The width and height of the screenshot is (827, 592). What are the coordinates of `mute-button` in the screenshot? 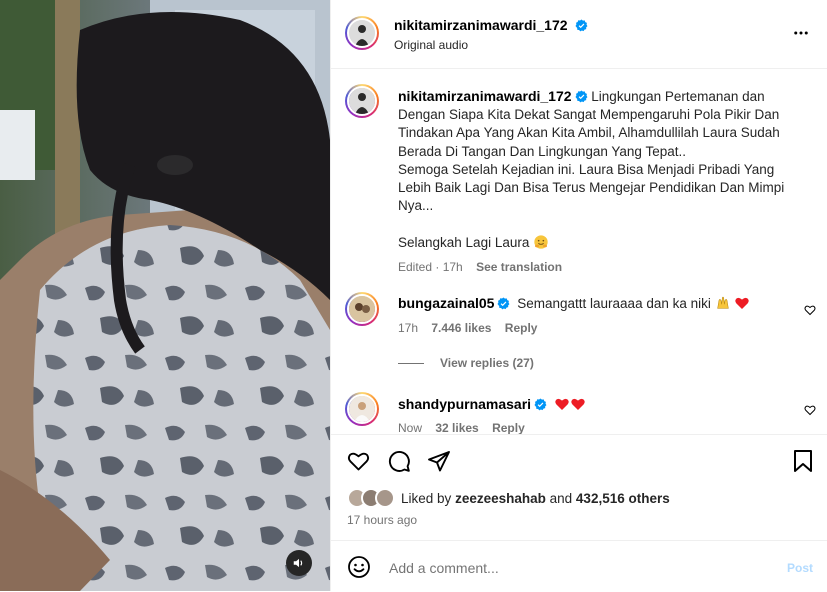 It's located at (299, 563).